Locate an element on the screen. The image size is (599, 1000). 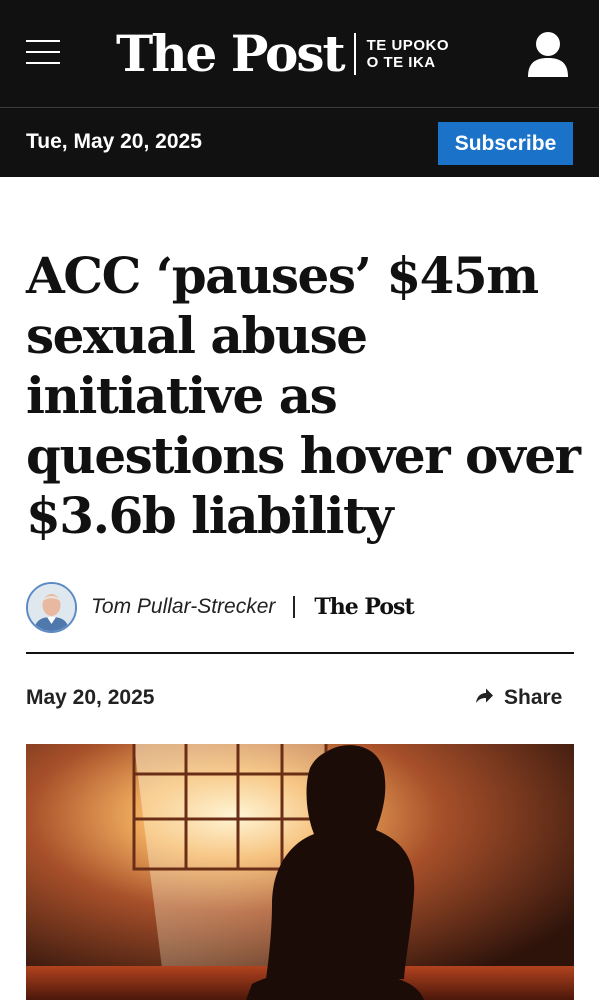
share-button: Share is located at coordinates (518, 698).